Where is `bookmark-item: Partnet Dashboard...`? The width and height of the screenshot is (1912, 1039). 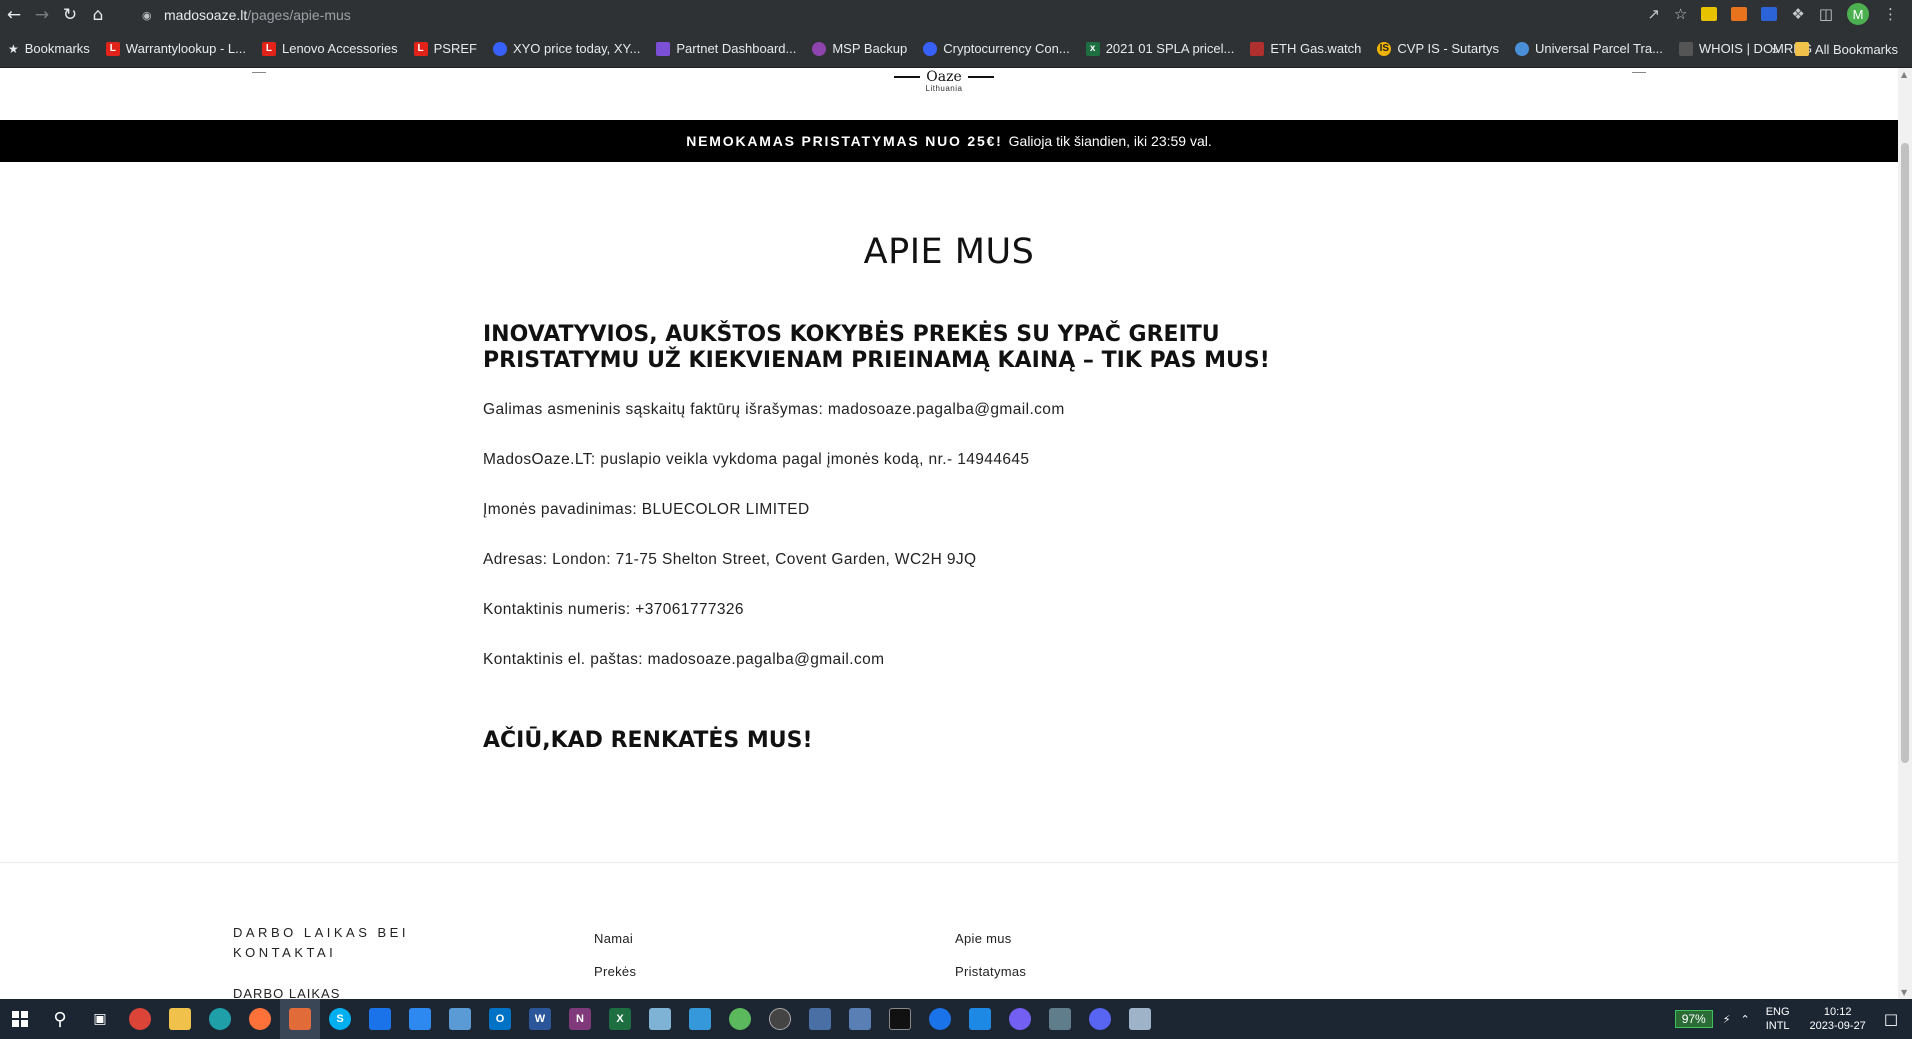 bookmark-item: Partnet Dashboard... is located at coordinates (726, 48).